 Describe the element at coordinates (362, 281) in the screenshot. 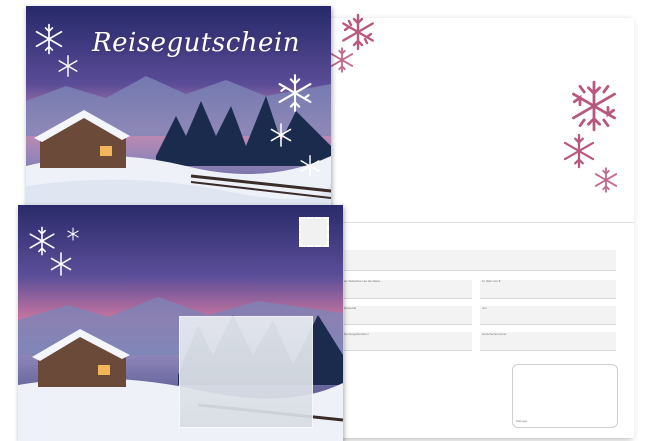

I see `participant-label: an Teilnehmer an die Reise` at that location.